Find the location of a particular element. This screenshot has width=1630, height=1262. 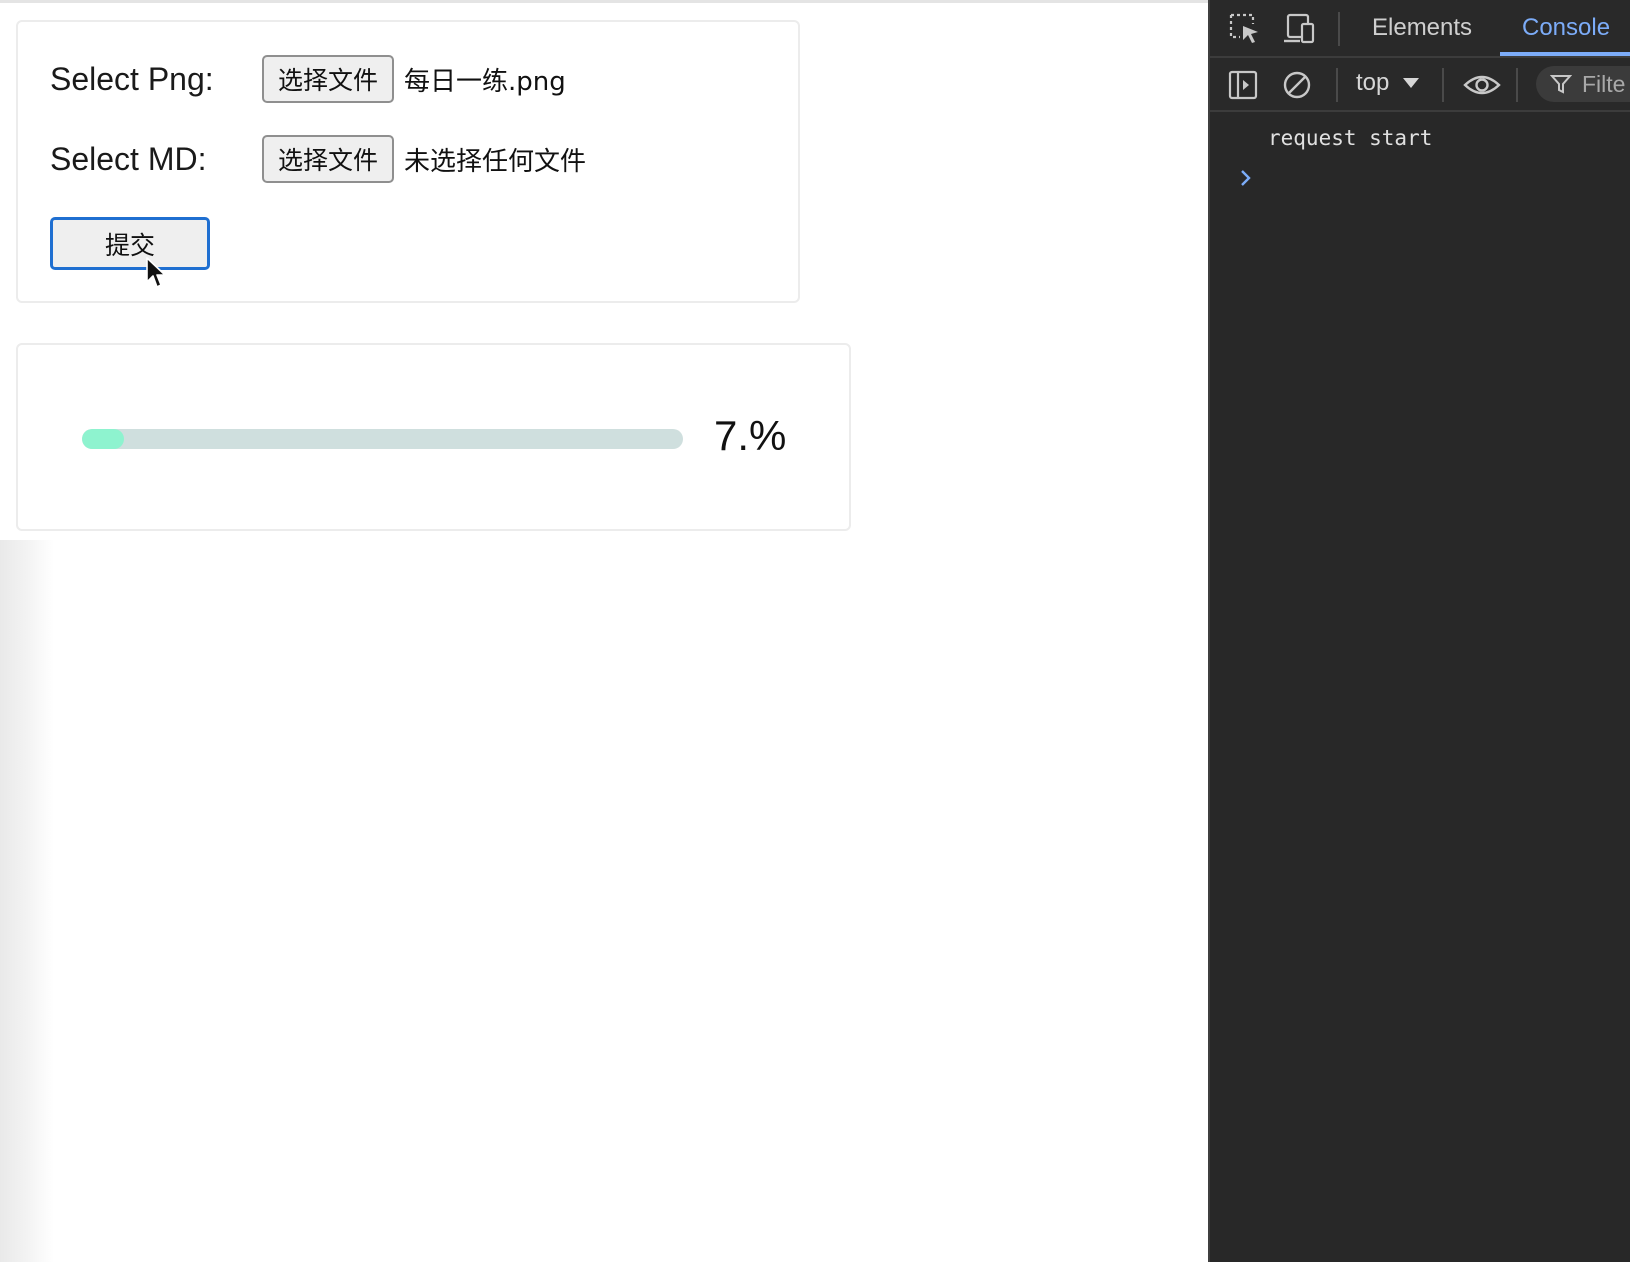

filter-icon is located at coordinates (1561, 84).